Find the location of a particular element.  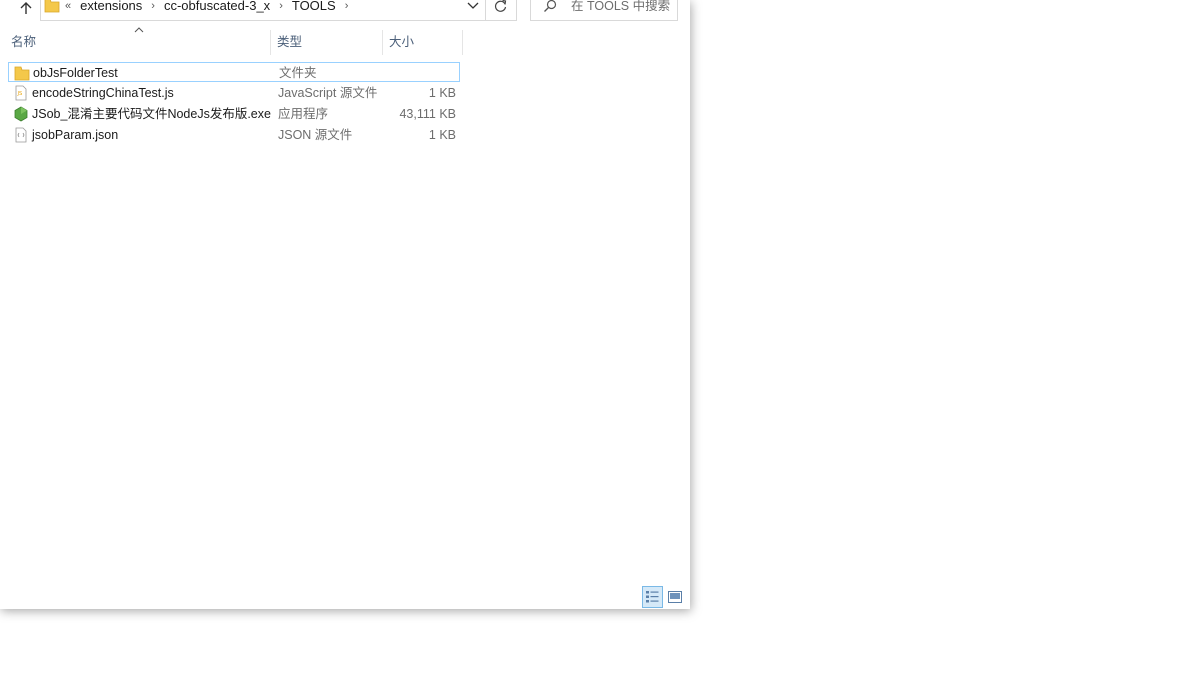

file-type: 应用程序 is located at coordinates (303, 114).